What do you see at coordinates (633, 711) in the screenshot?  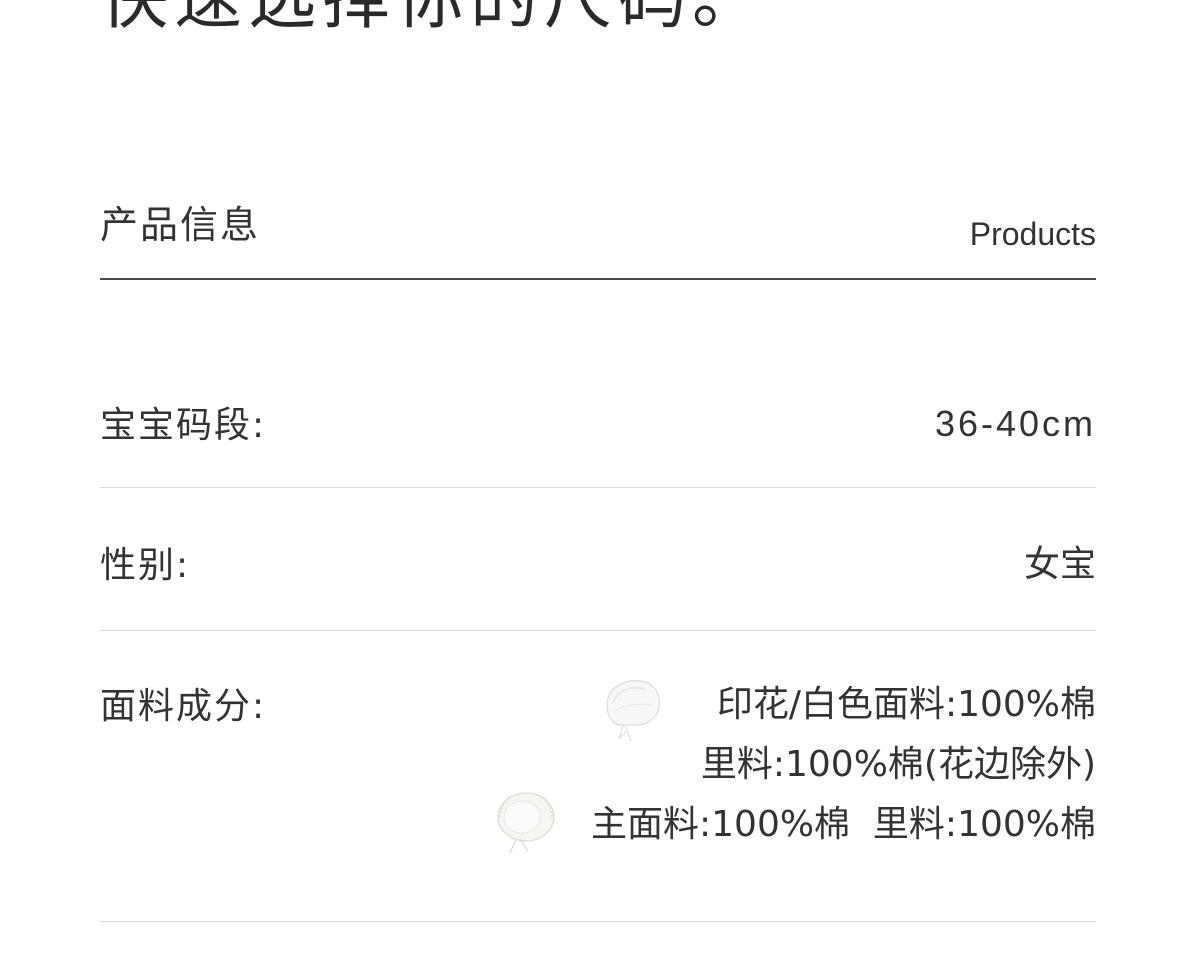 I see `white-bonnet-image` at bounding box center [633, 711].